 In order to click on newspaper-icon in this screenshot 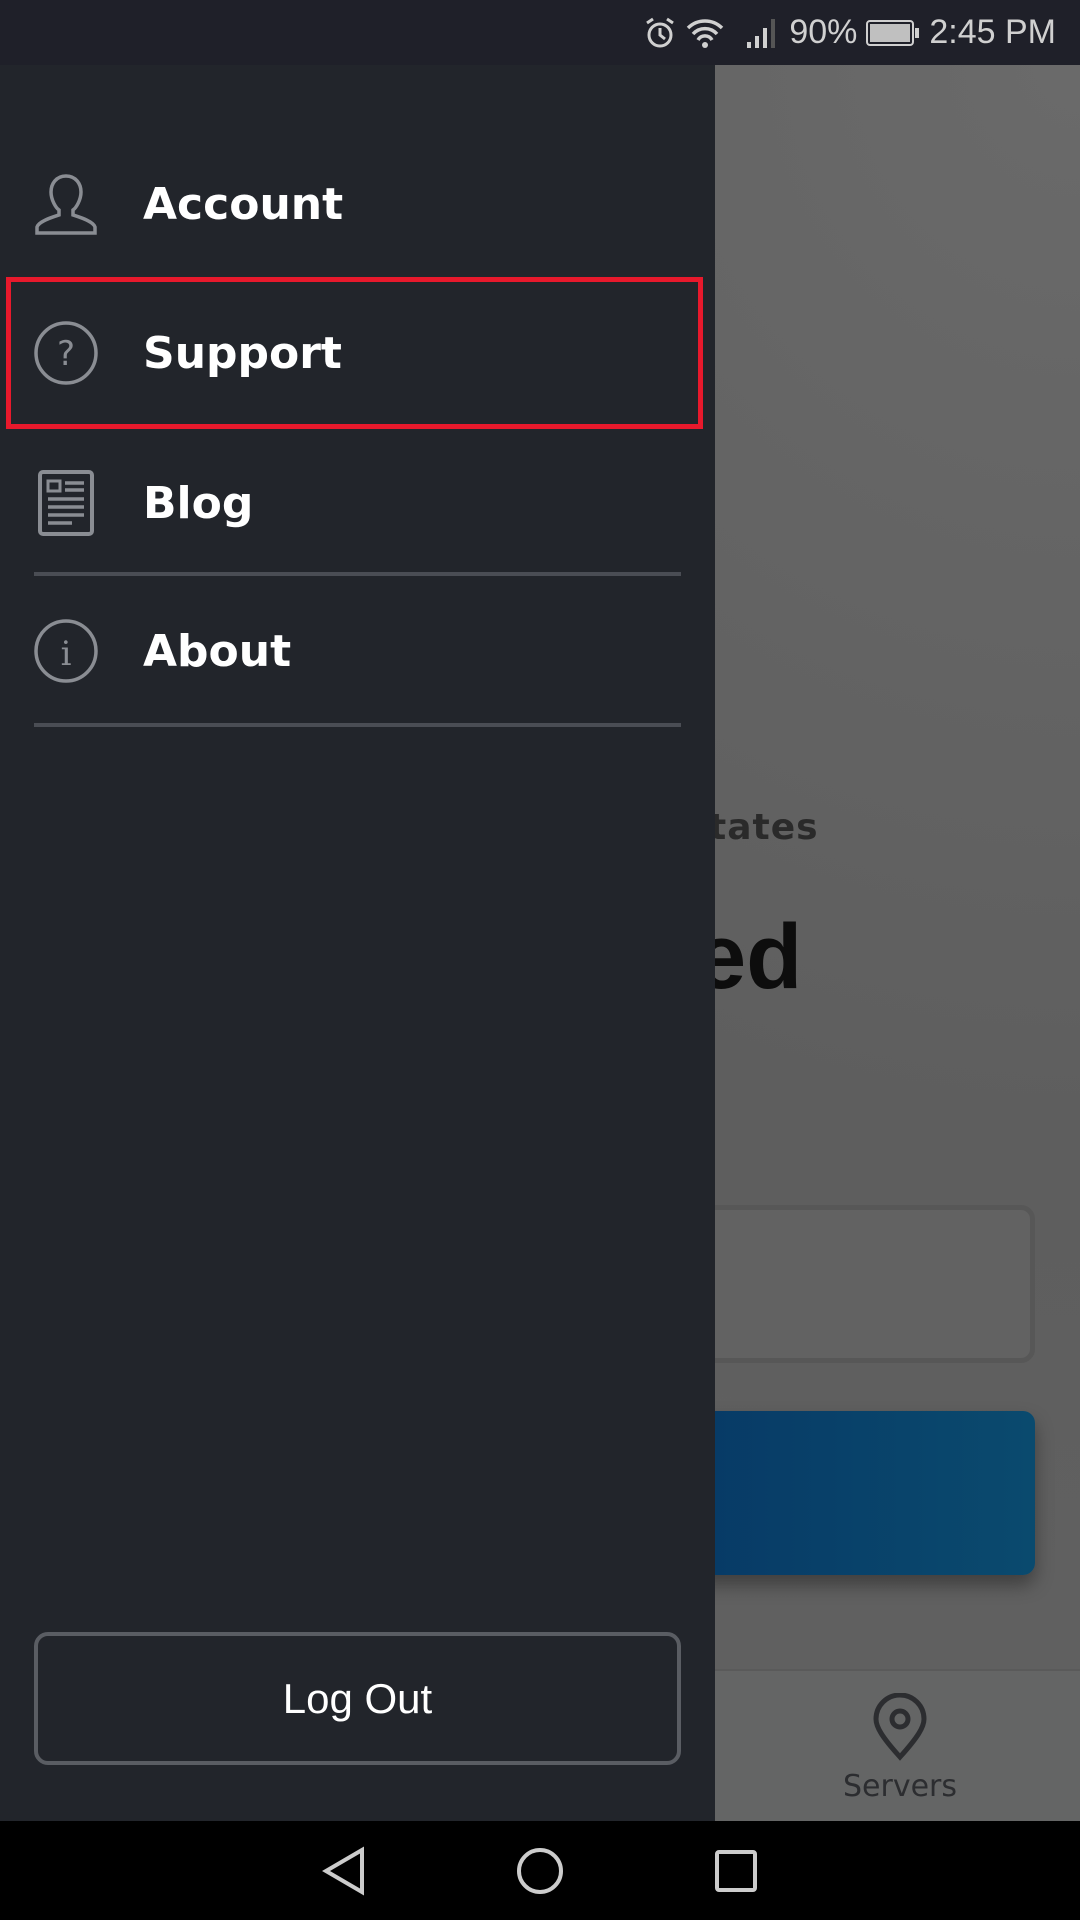, I will do `click(66, 503)`.